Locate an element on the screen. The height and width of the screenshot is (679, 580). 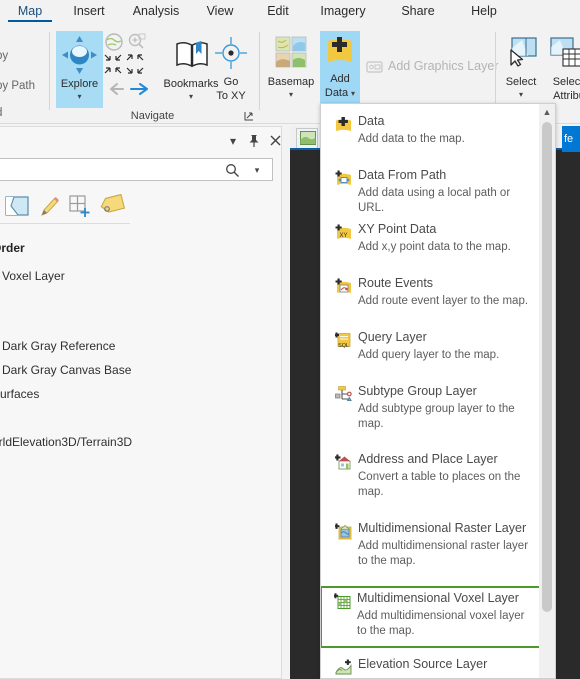
menu-item-description: Add subtype group layer to the map. is located at coordinates (436, 416).